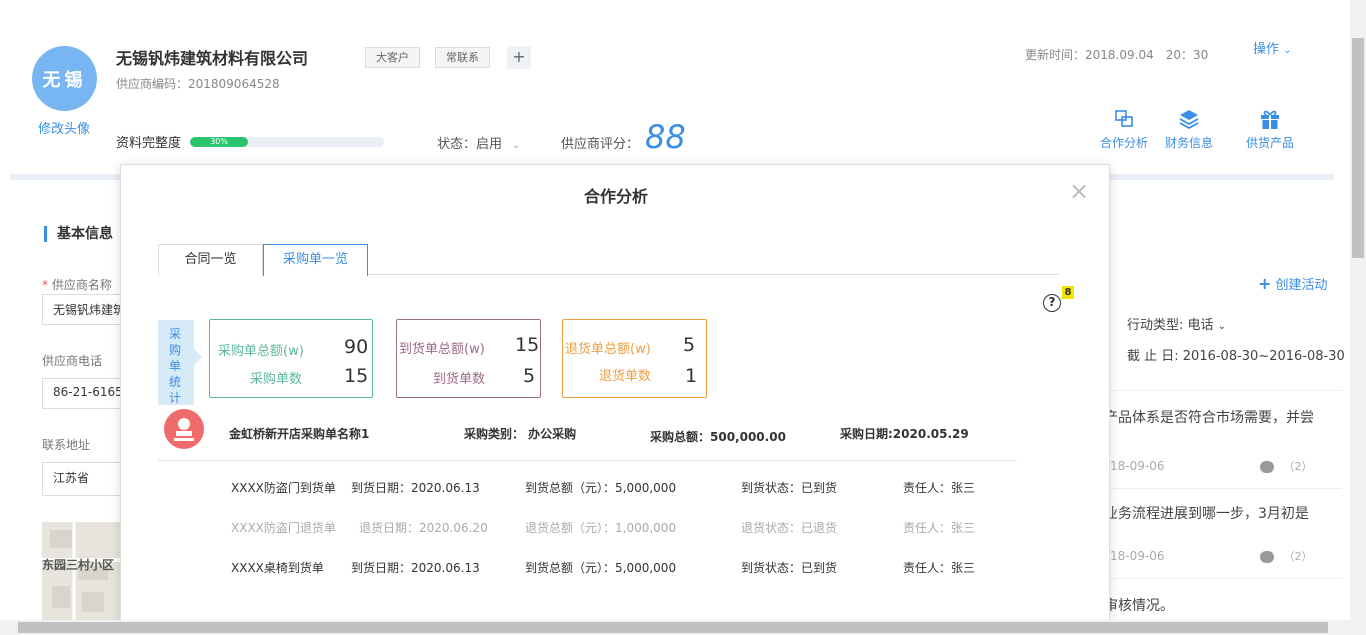 The image size is (1366, 635). What do you see at coordinates (519, 57) in the screenshot?
I see `add-tag-button: +` at bounding box center [519, 57].